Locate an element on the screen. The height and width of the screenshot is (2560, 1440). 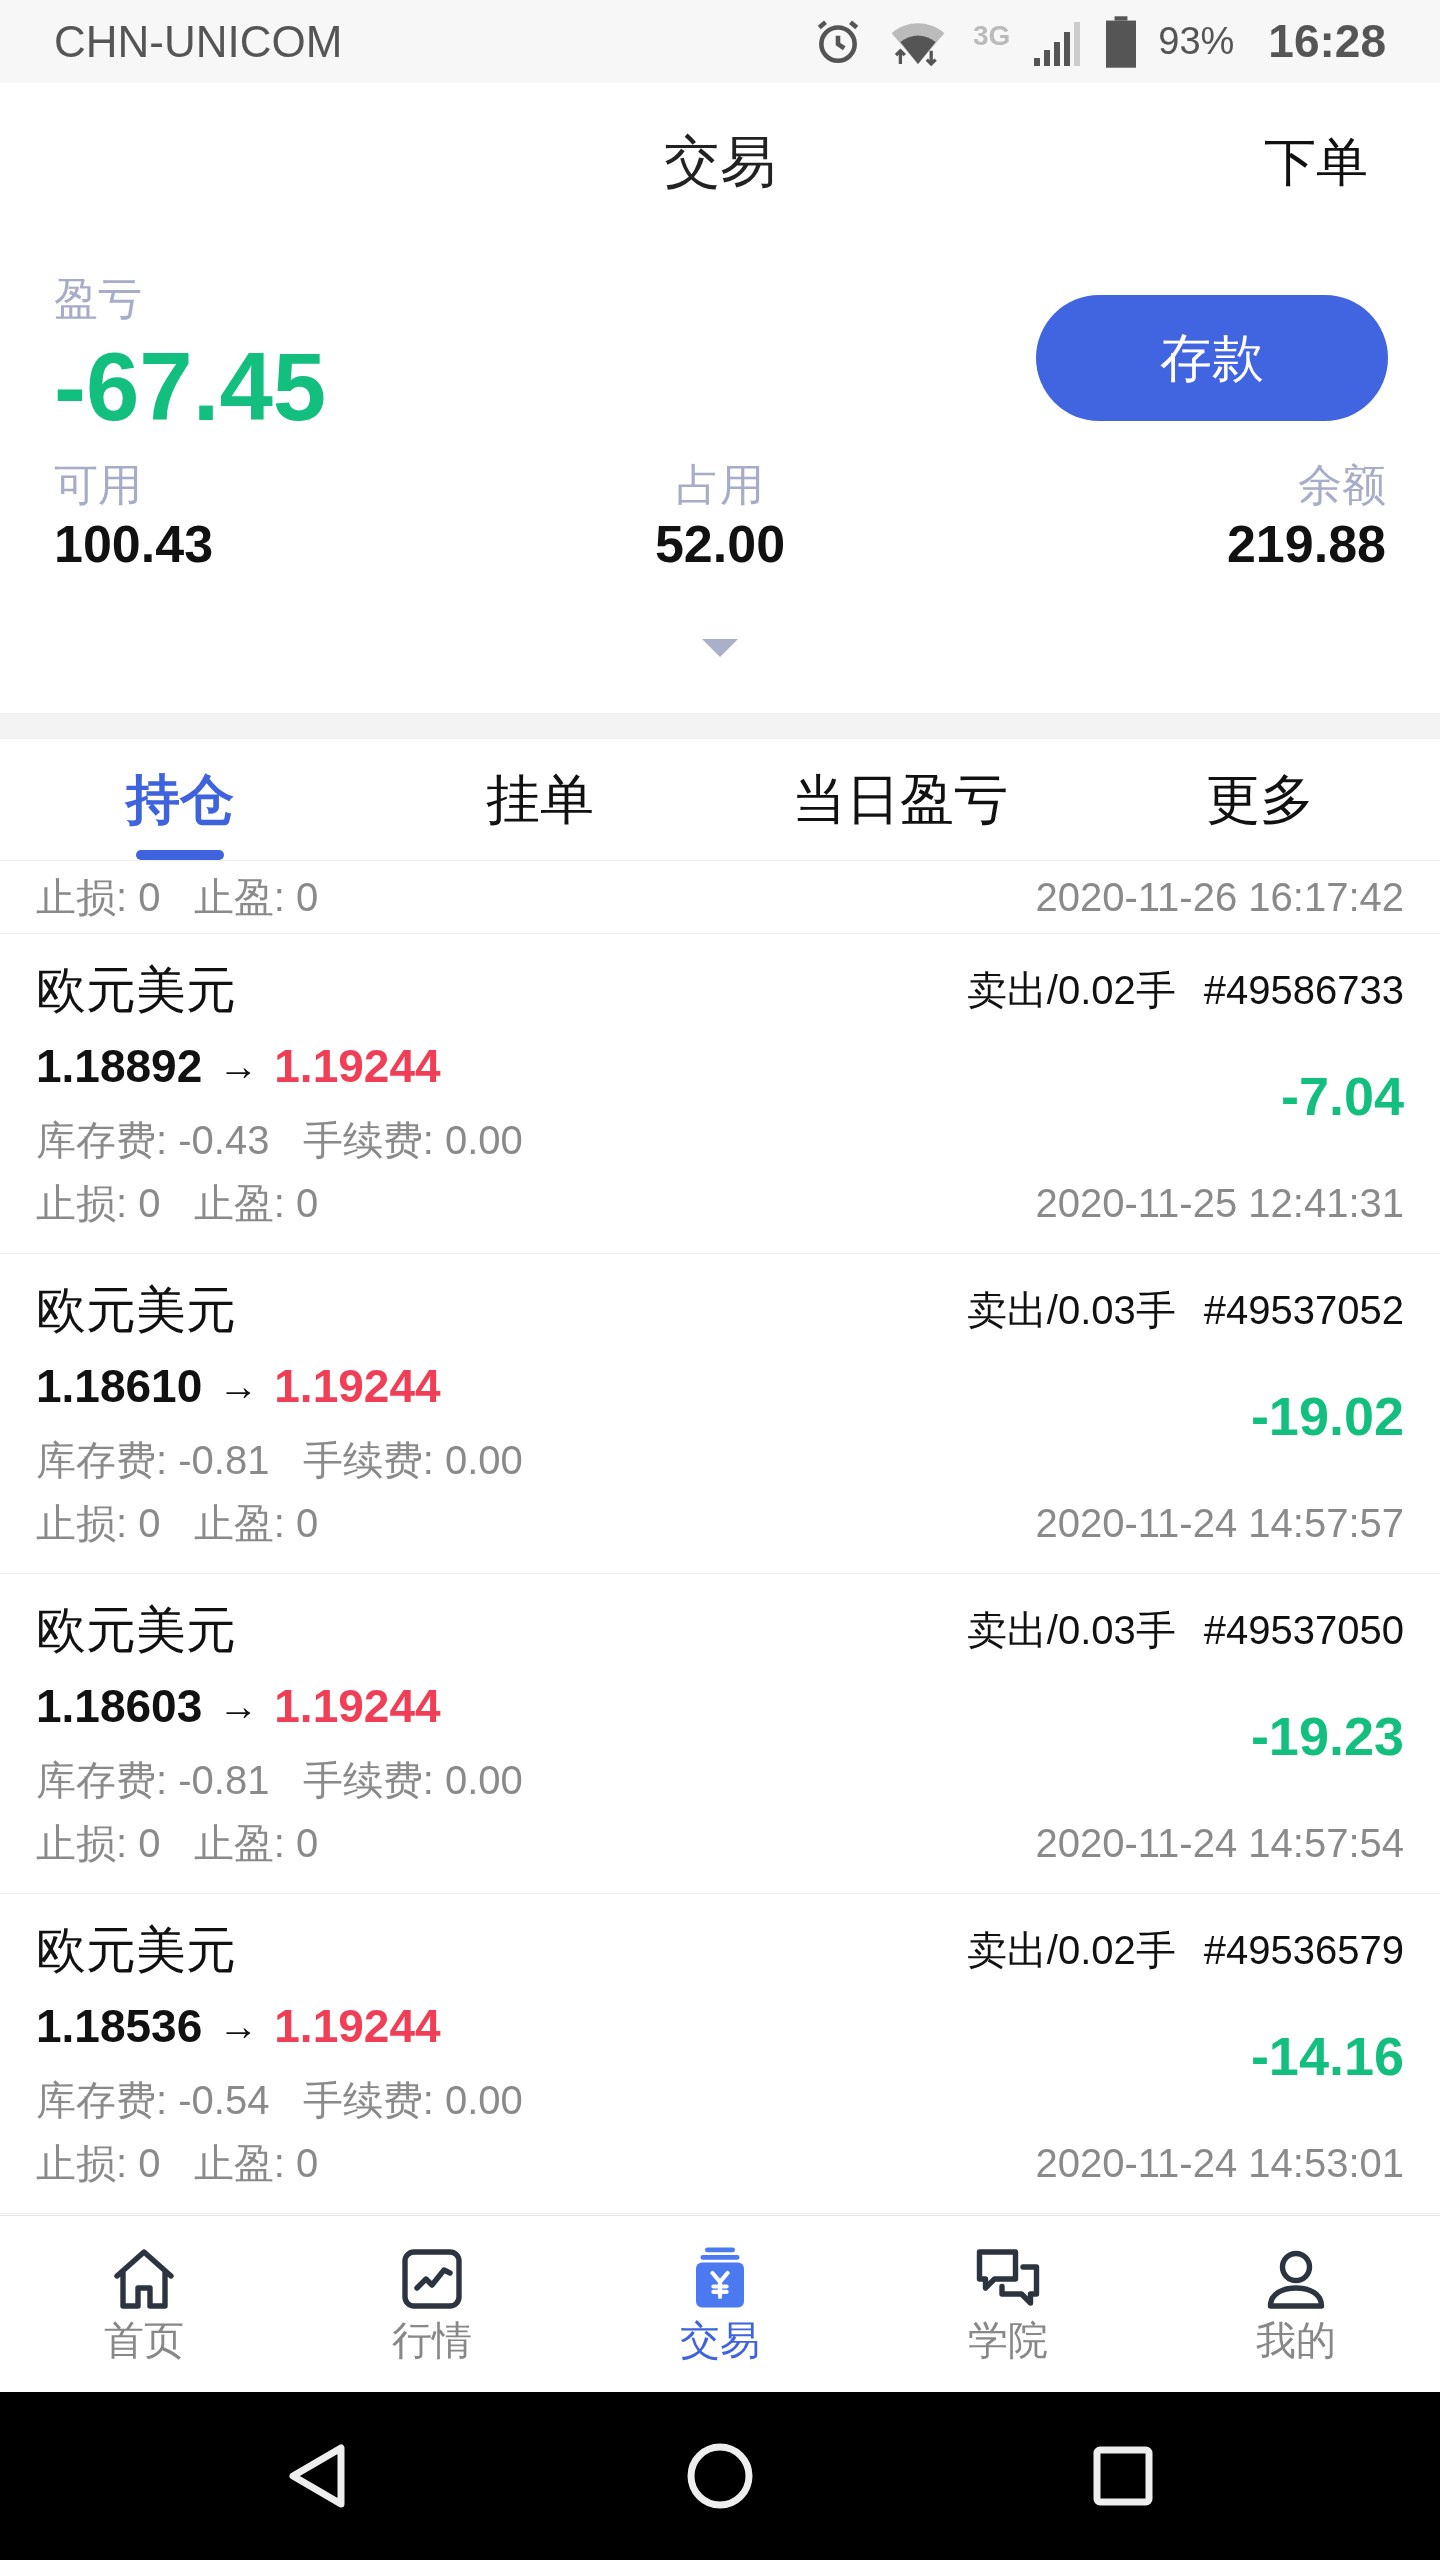
battery-percent: 93% is located at coordinates (1196, 41).